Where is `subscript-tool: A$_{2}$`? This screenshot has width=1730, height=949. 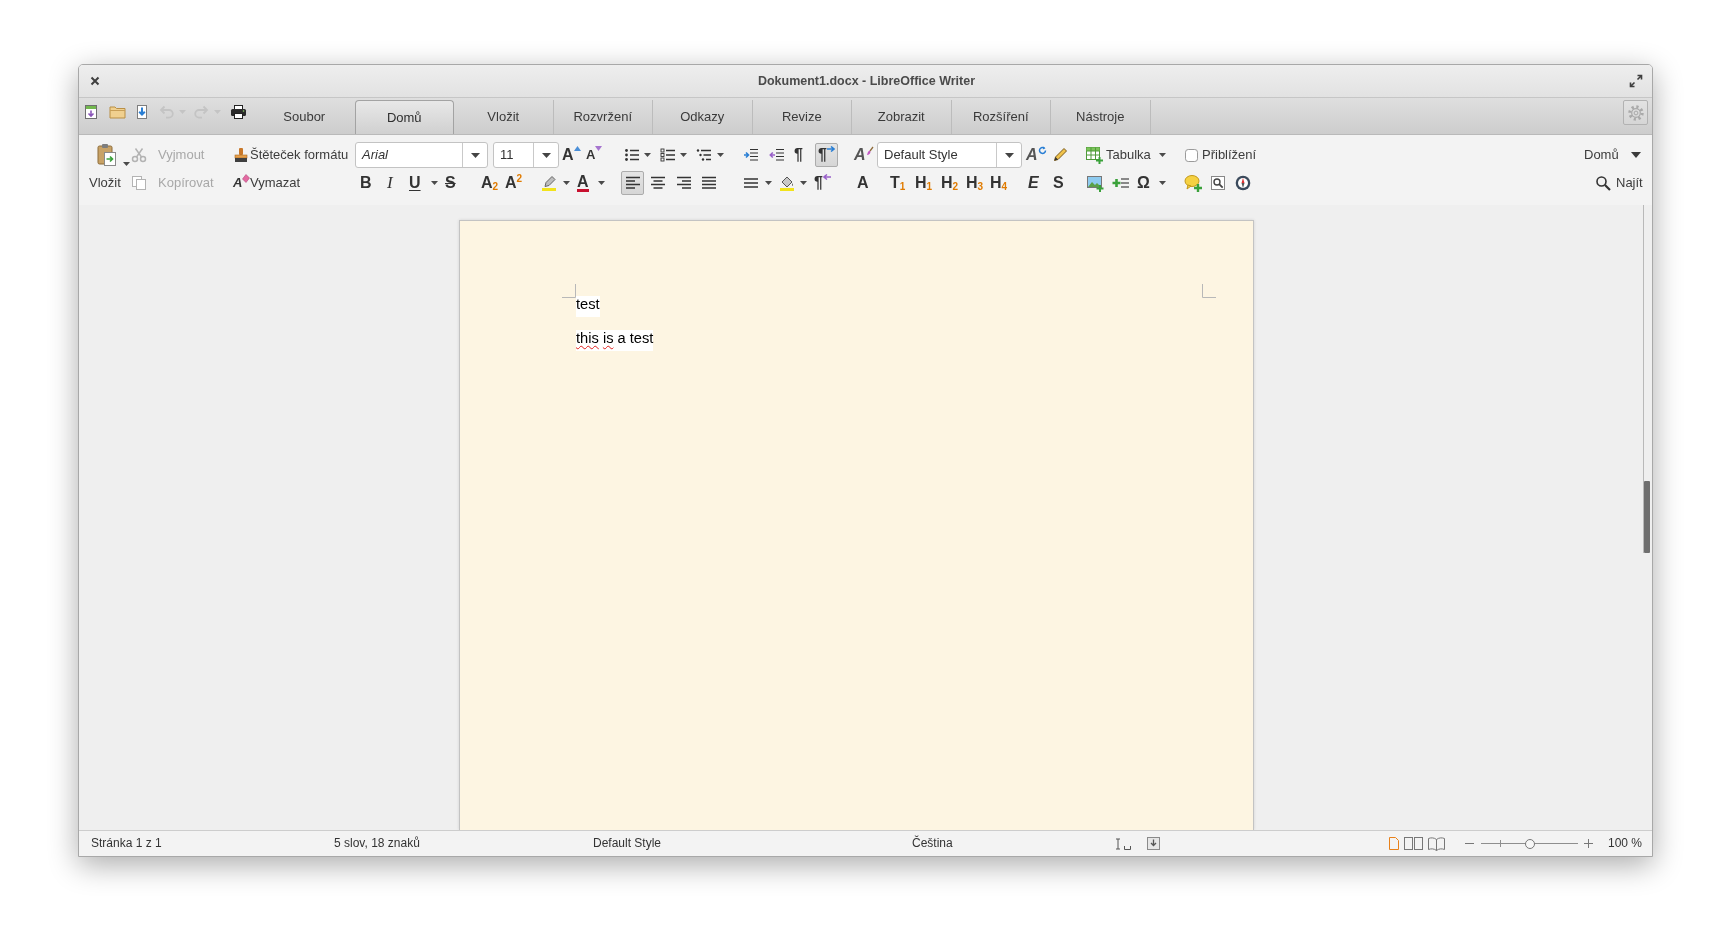
subscript-tool: A$_{2}$ is located at coordinates (490, 183).